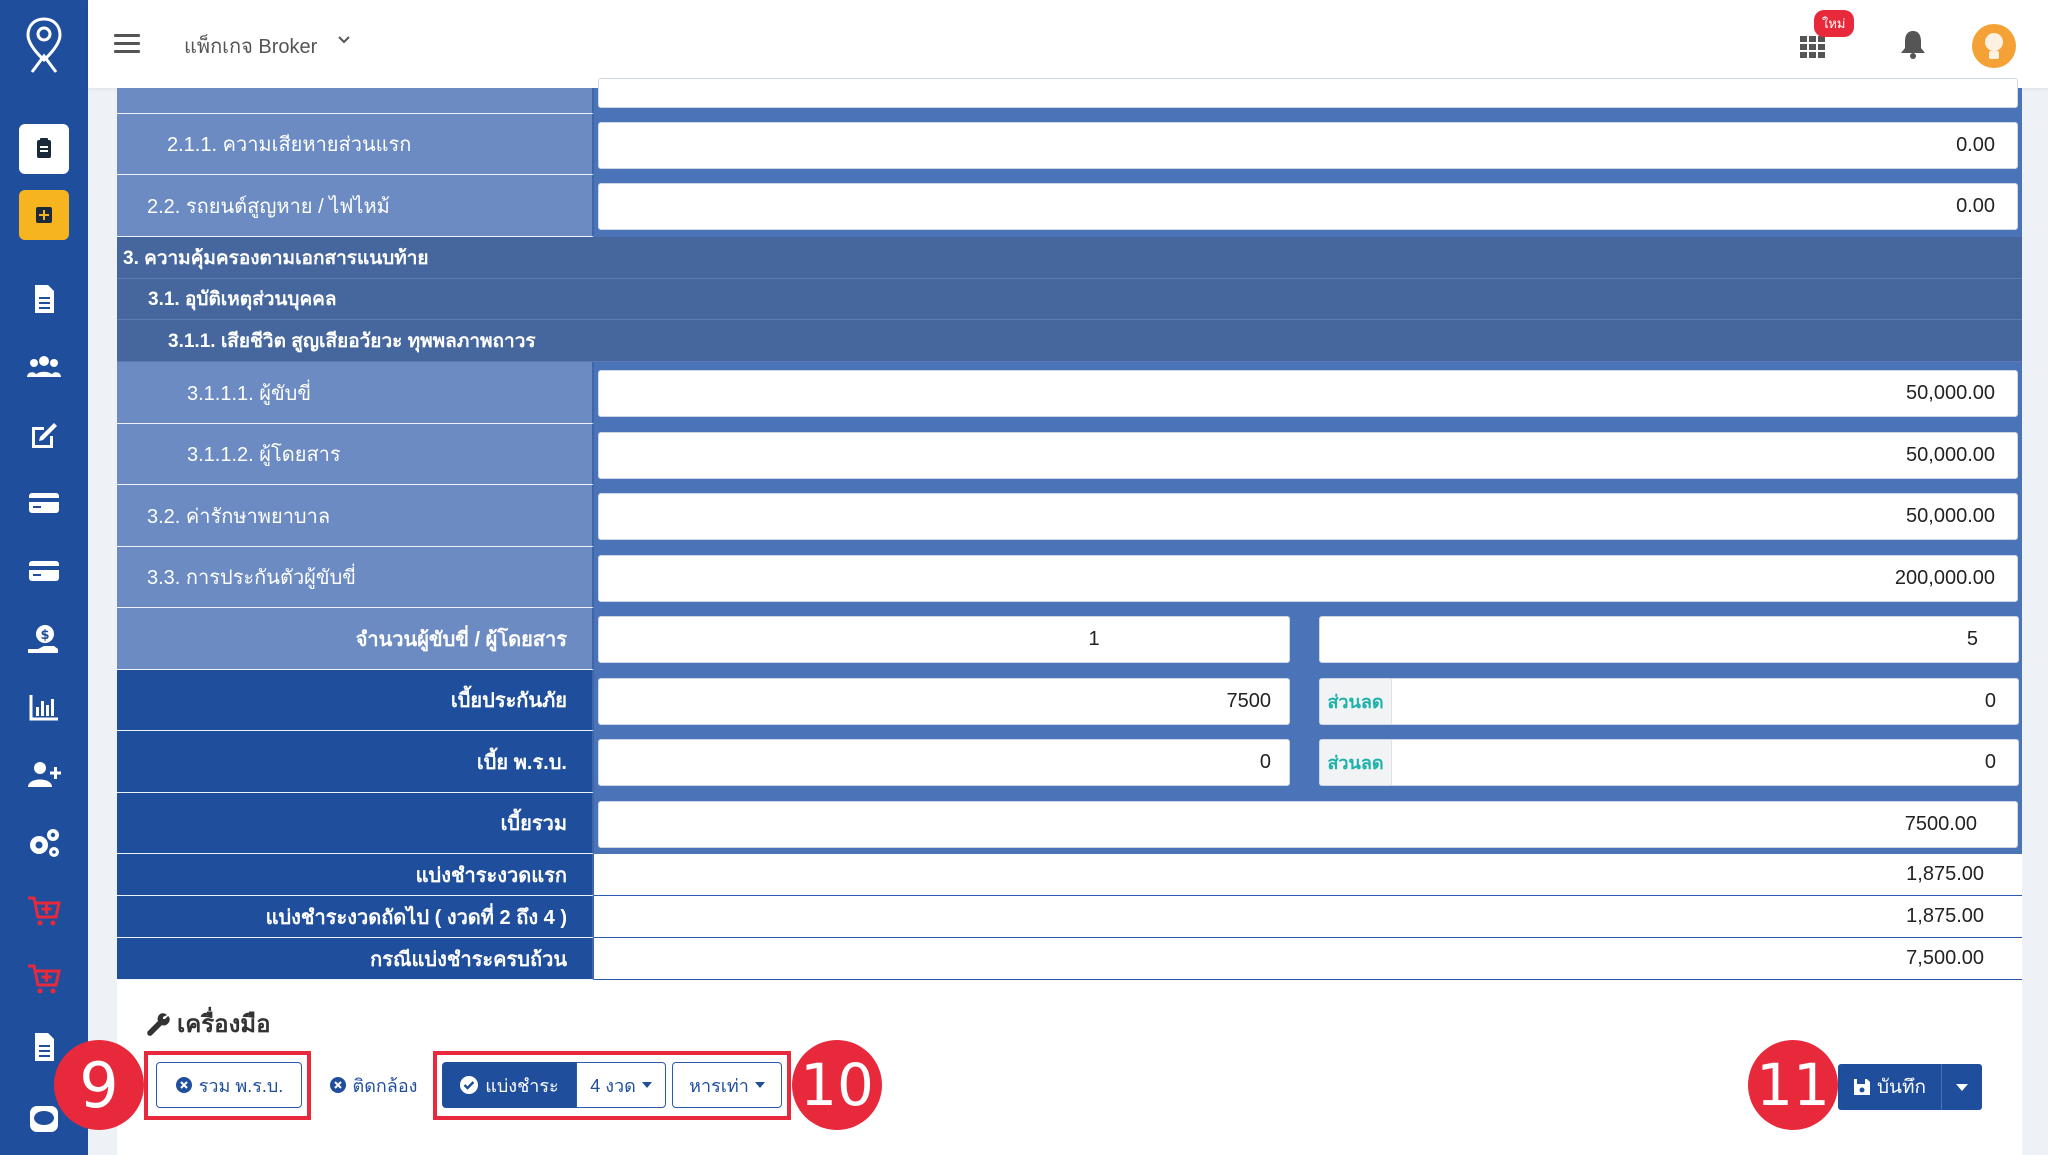  What do you see at coordinates (44, 149) in the screenshot?
I see `sidebar-item-clipboard` at bounding box center [44, 149].